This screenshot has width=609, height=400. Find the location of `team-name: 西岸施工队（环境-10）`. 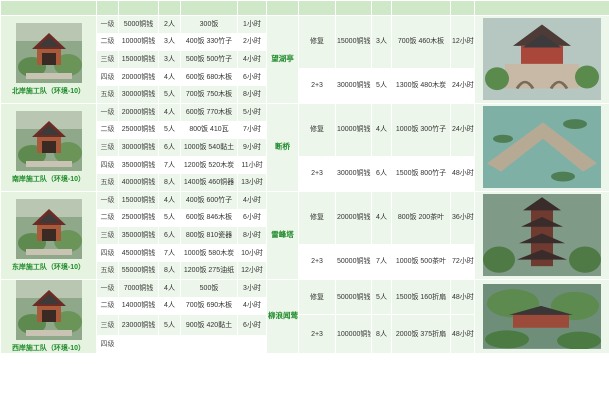

team-name: 西岸施工队（环境-10） is located at coordinates (48, 348).